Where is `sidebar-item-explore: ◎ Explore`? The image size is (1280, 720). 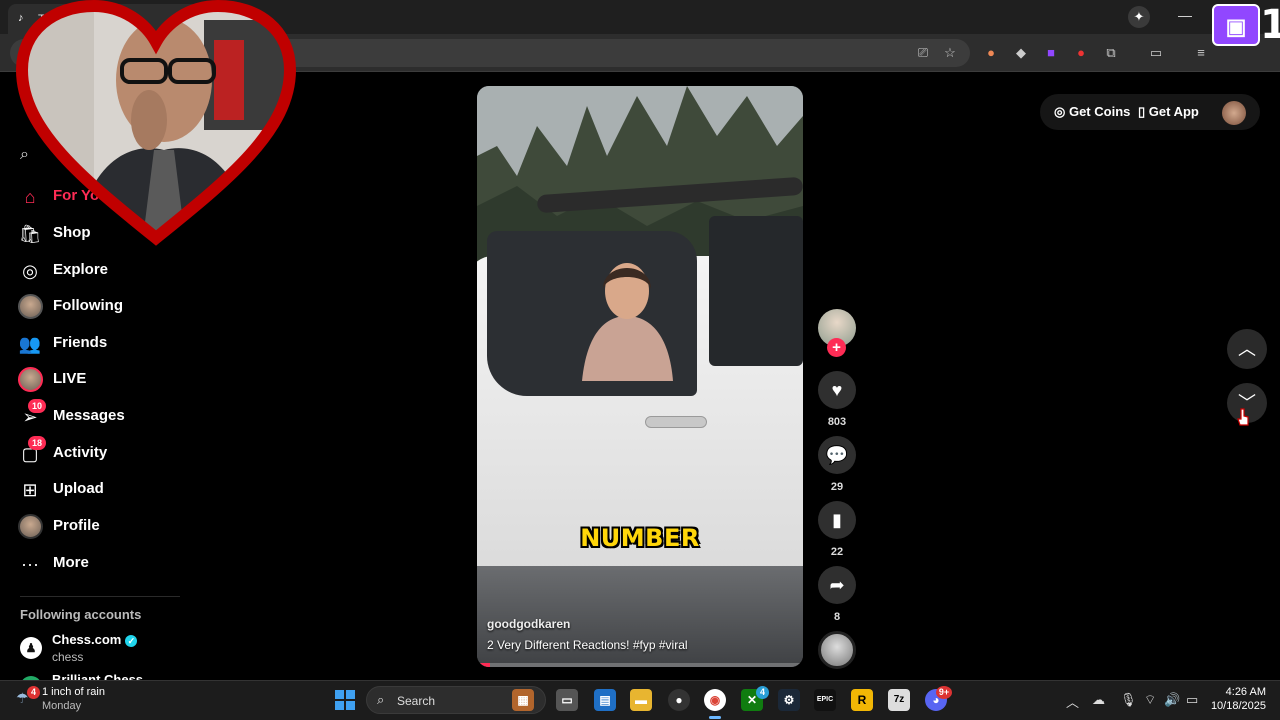
sidebar-item-explore: ◎ Explore is located at coordinates (103, 271).